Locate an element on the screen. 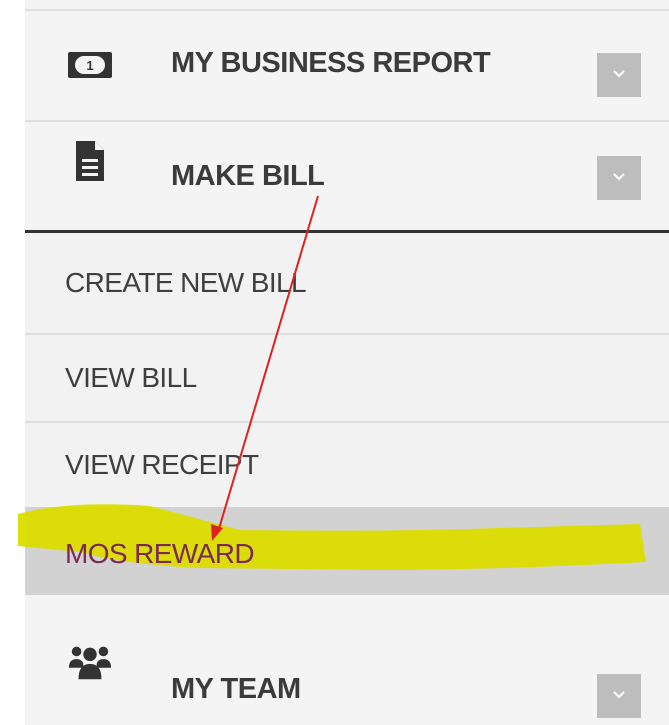  document-icon is located at coordinates (90, 161).